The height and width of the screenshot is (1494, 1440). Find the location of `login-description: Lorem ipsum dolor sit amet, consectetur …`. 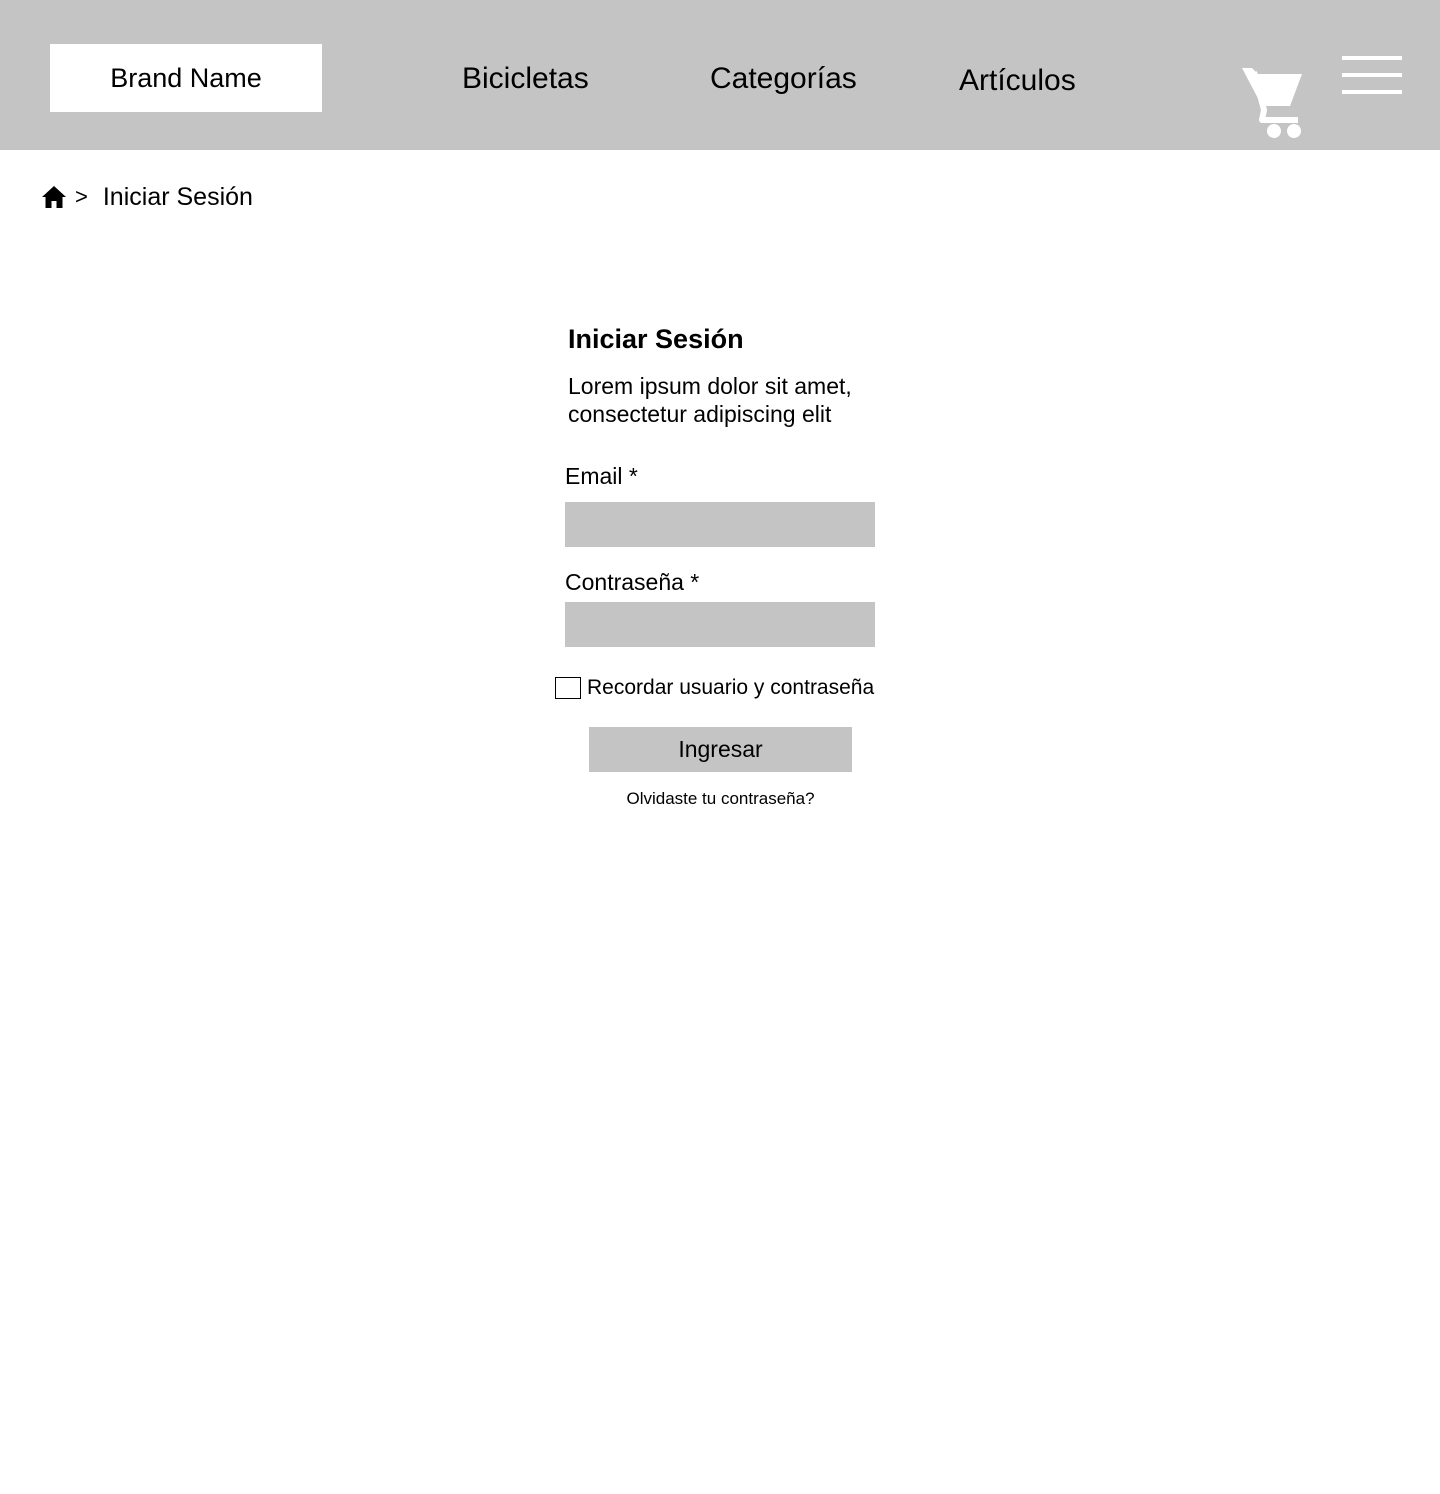

login-description: Lorem ipsum dolor sit amet, consectetur … is located at coordinates (710, 400).